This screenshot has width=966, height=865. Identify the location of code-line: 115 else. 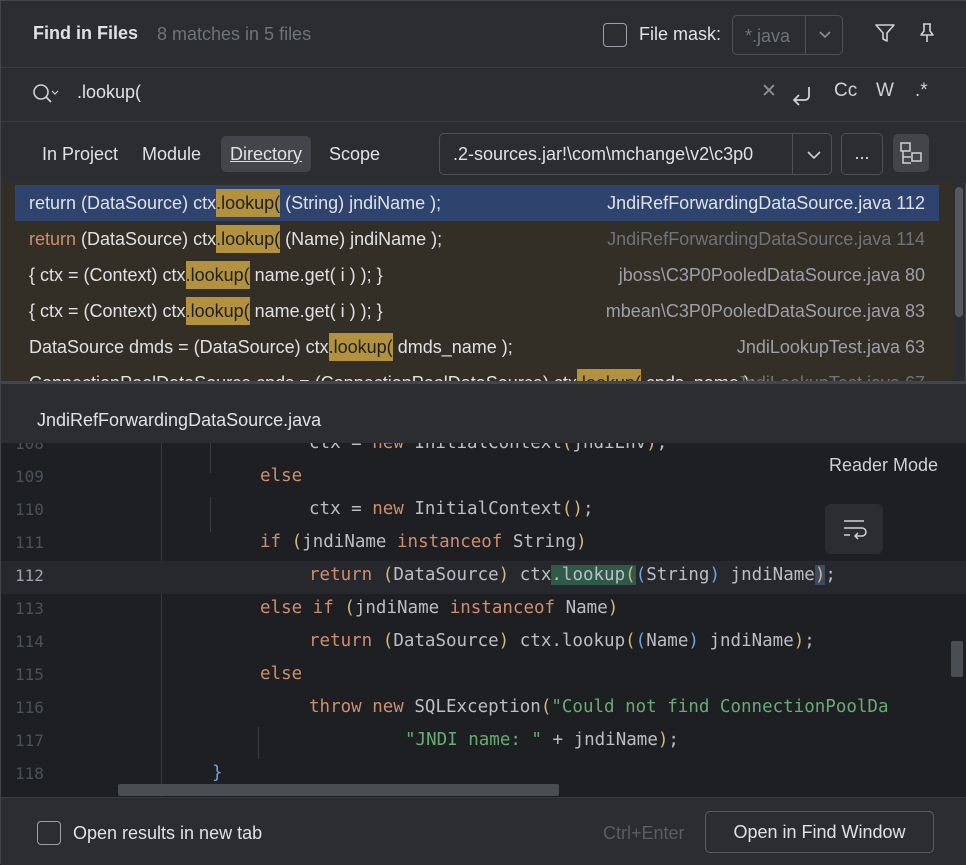
(159, 674).